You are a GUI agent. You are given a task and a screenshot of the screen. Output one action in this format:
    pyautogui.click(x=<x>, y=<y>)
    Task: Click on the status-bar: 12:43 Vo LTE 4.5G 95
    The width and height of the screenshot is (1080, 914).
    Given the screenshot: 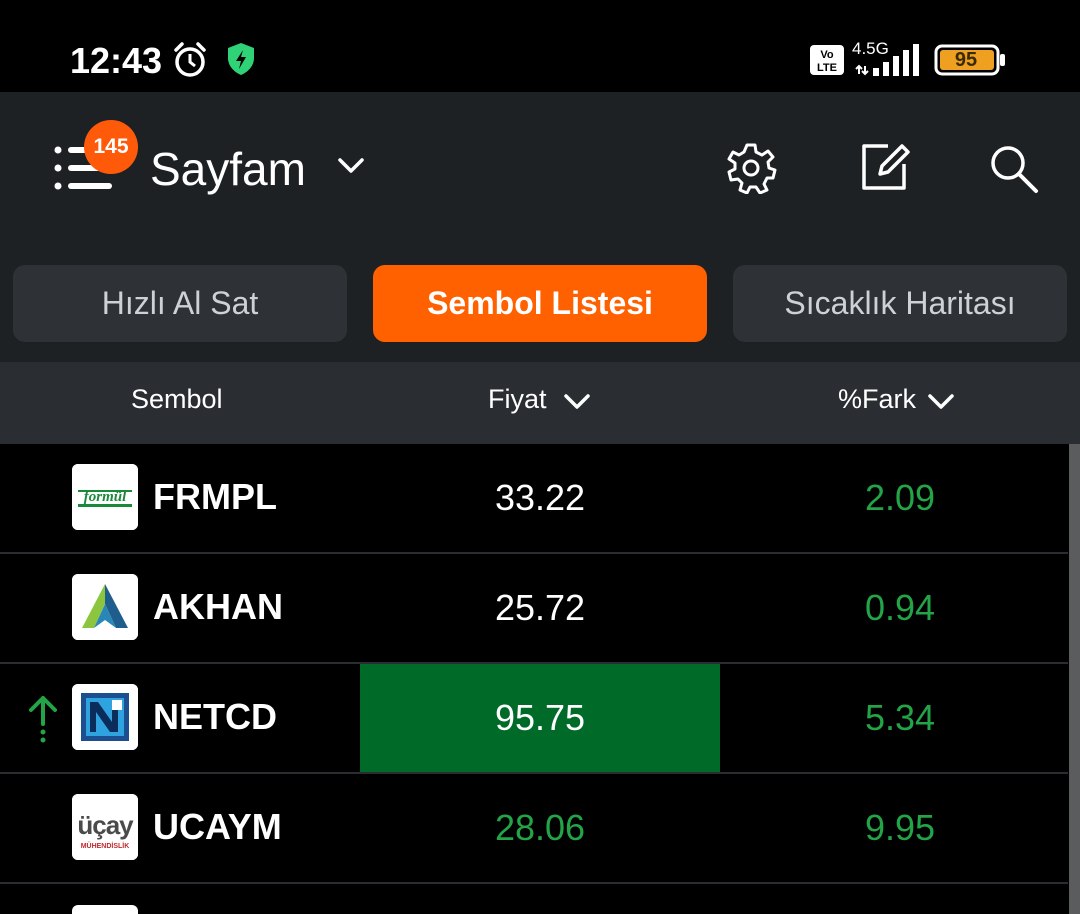 What is the action you would take?
    pyautogui.click(x=540, y=46)
    